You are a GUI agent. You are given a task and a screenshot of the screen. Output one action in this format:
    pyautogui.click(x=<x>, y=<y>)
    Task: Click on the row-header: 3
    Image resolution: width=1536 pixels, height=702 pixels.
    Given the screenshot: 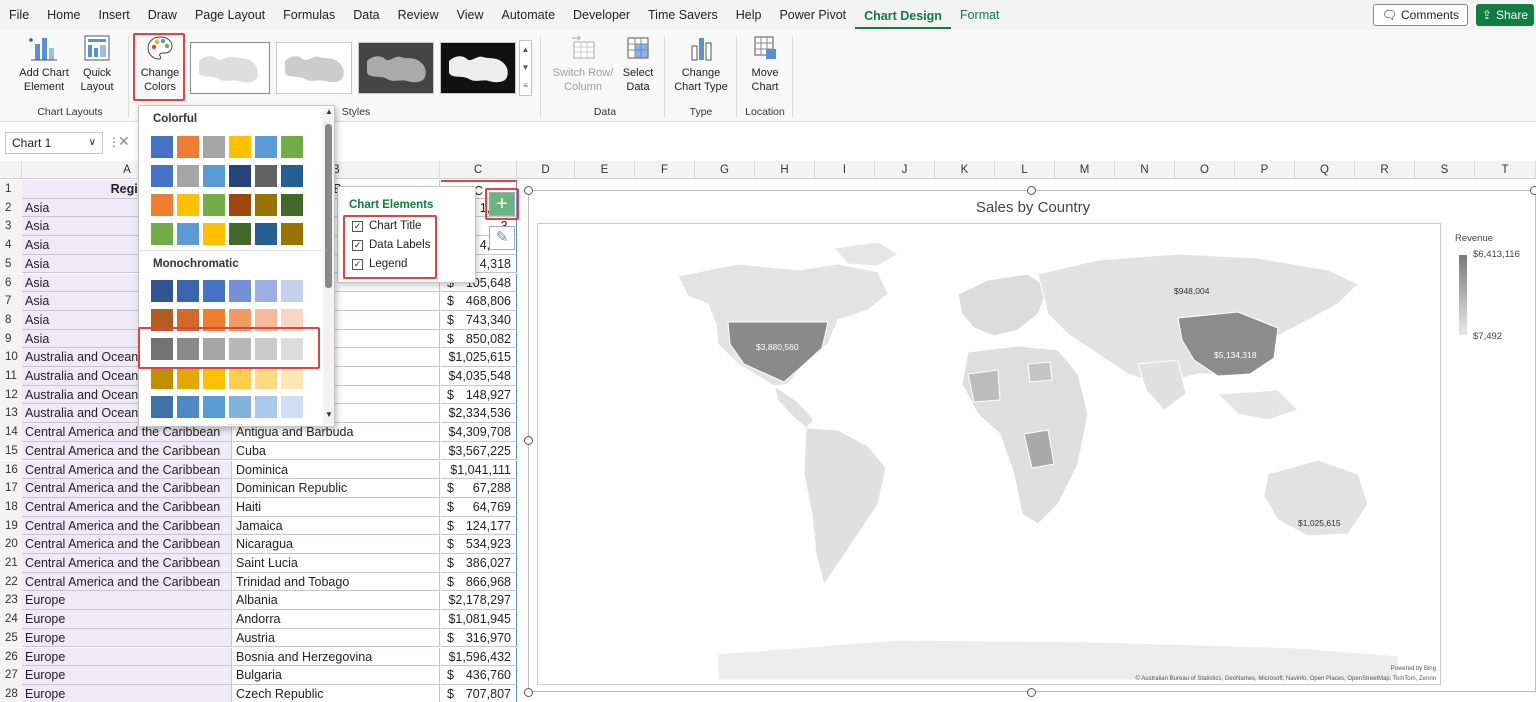 What is the action you would take?
    pyautogui.click(x=11, y=227)
    